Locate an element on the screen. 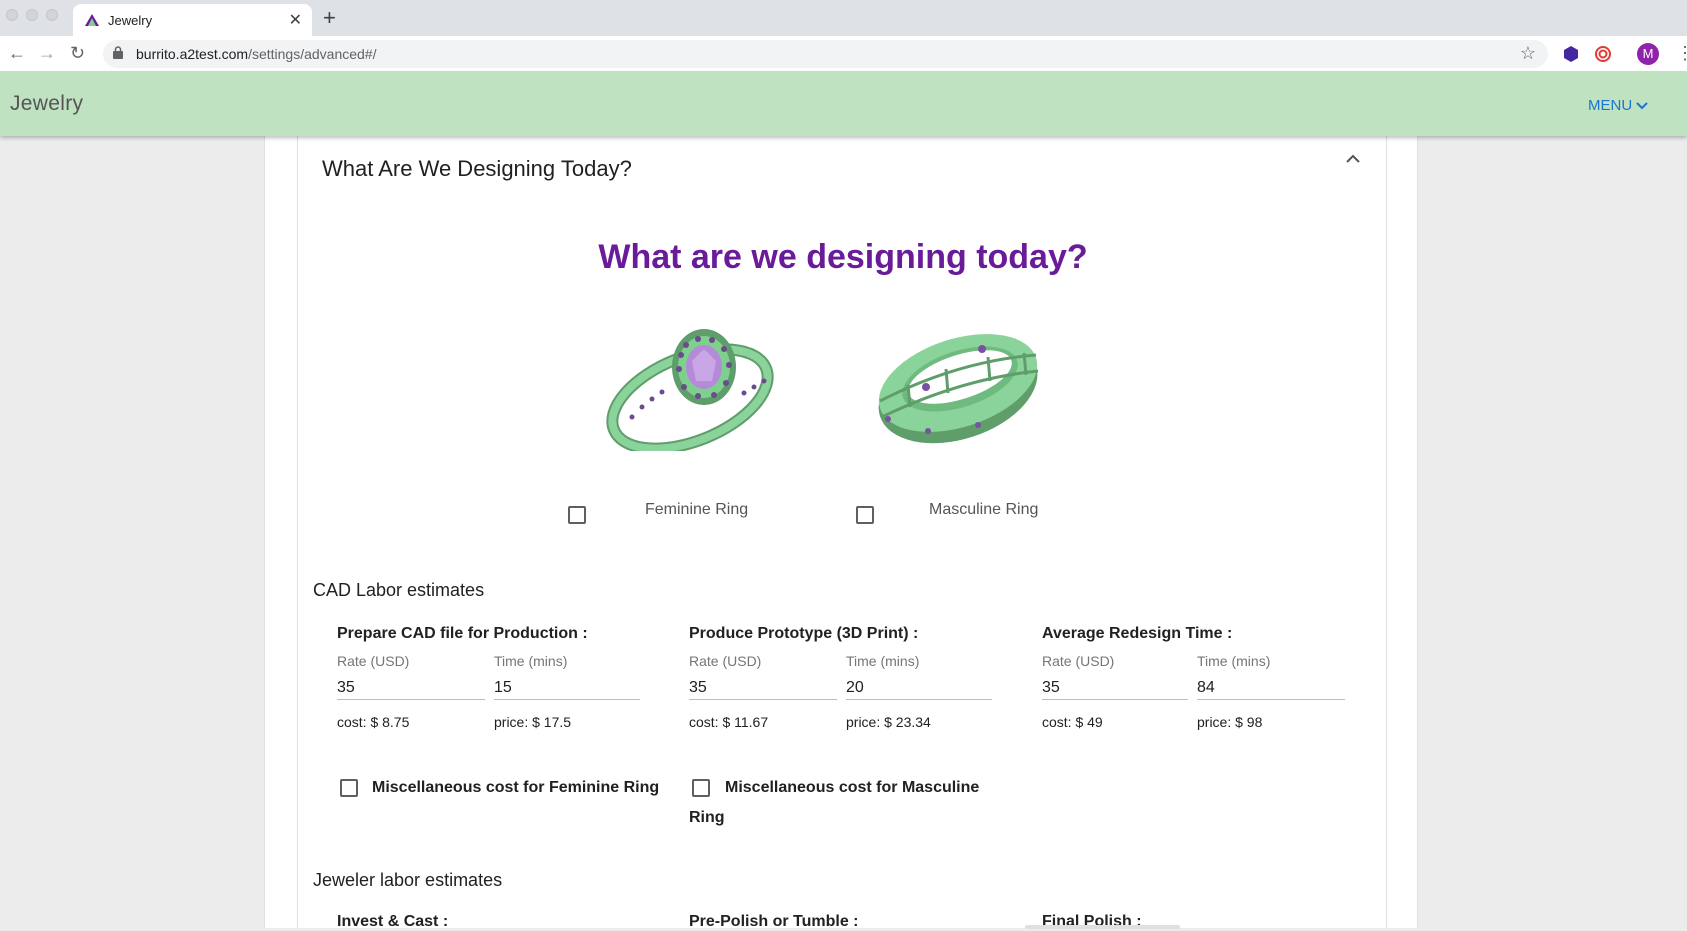 The height and width of the screenshot is (931, 1687). jeweler-labor-heading: Jeweler labor estimates is located at coordinates (408, 880).